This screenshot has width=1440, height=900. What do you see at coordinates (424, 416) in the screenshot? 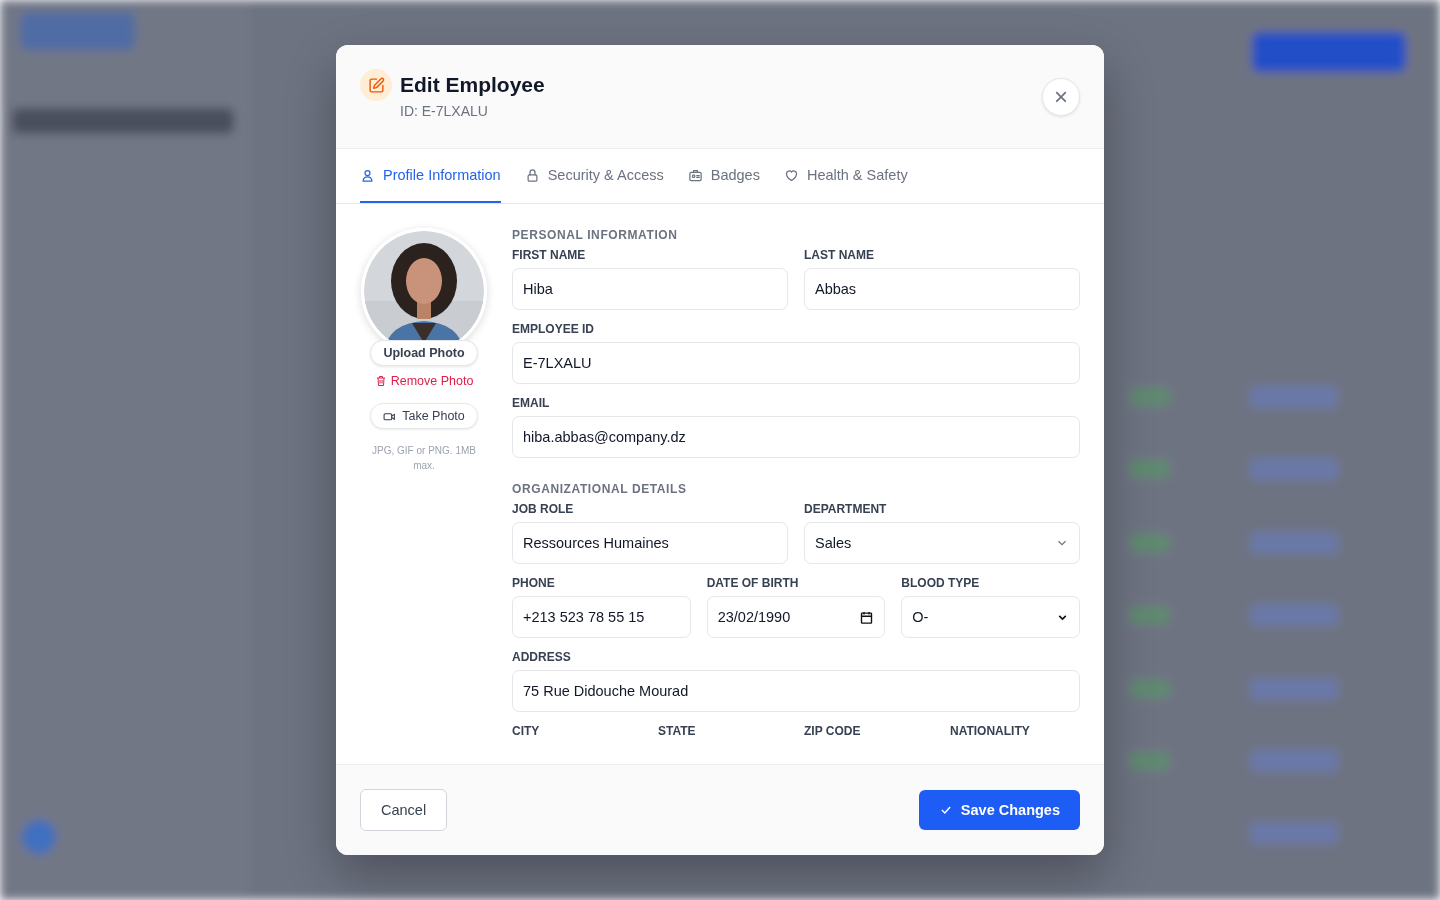
I see `take-photo-button: Take Photo` at bounding box center [424, 416].